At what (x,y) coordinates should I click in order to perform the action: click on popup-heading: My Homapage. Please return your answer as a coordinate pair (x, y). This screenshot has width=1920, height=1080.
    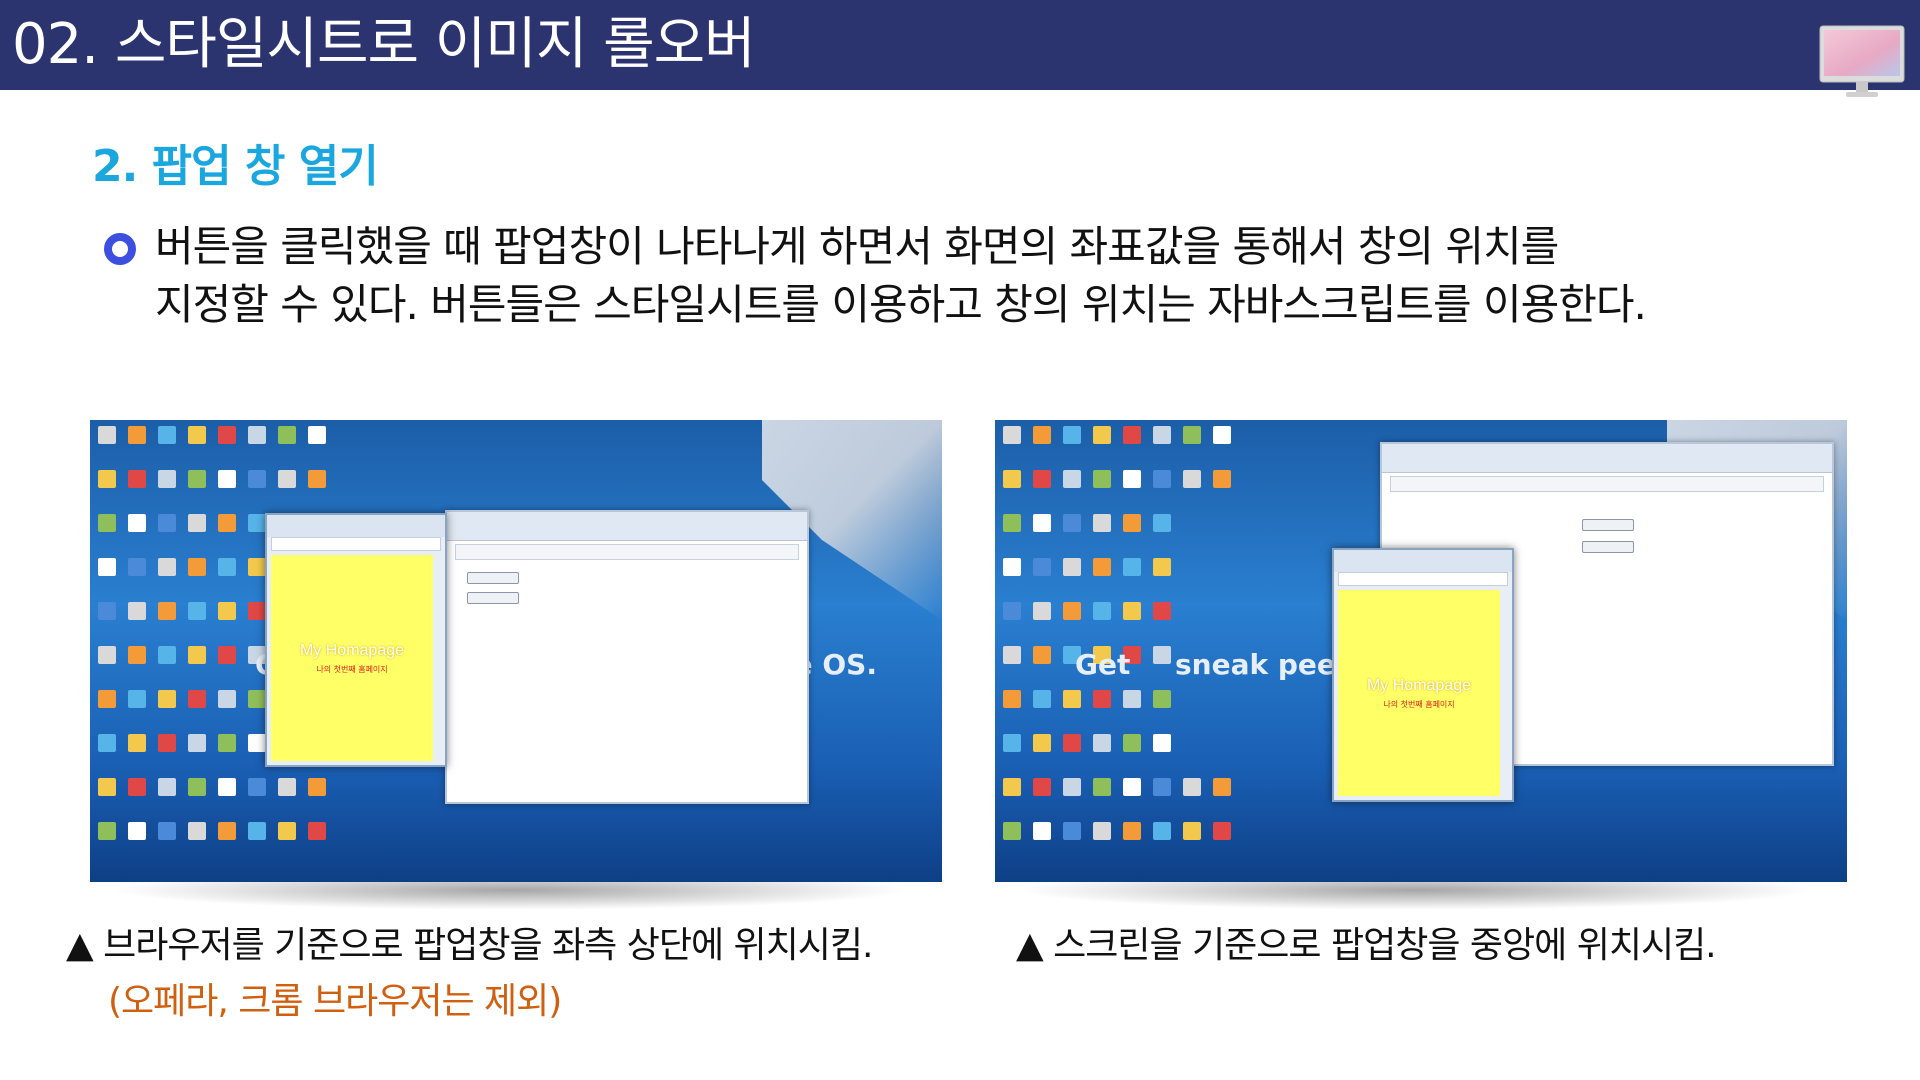
    Looking at the image, I should click on (1419, 685).